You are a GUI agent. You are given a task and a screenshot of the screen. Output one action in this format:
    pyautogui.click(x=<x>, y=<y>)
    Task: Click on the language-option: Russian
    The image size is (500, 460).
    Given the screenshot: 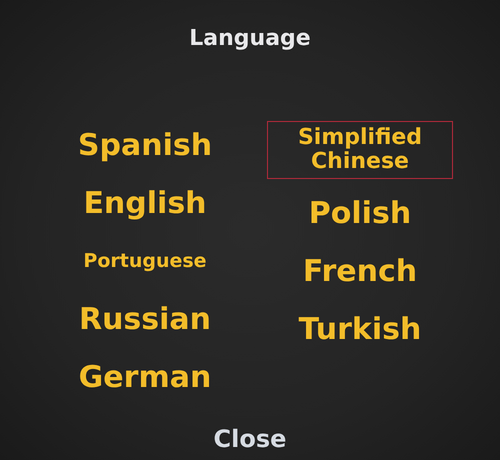 What is the action you would take?
    pyautogui.click(x=145, y=319)
    